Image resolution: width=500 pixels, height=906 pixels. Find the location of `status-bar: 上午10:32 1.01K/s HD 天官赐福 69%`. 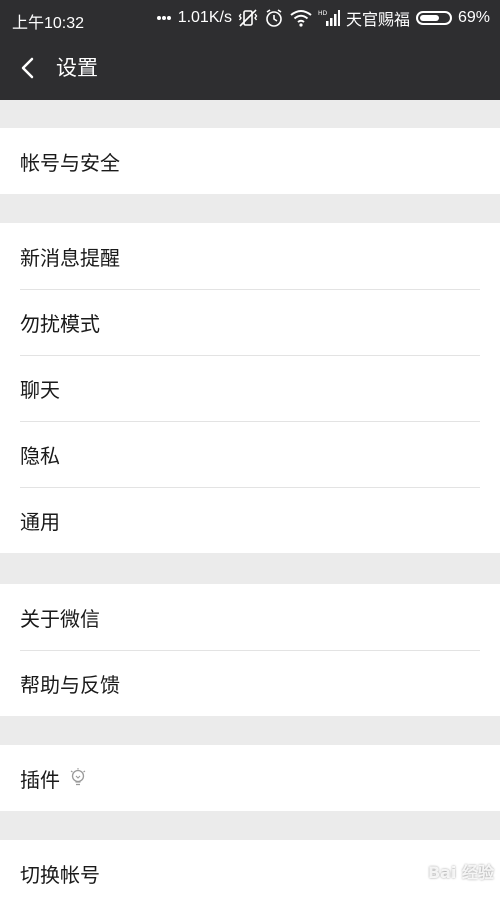

status-bar: 上午10:32 1.01K/s HD 天官赐福 69% is located at coordinates (250, 18).